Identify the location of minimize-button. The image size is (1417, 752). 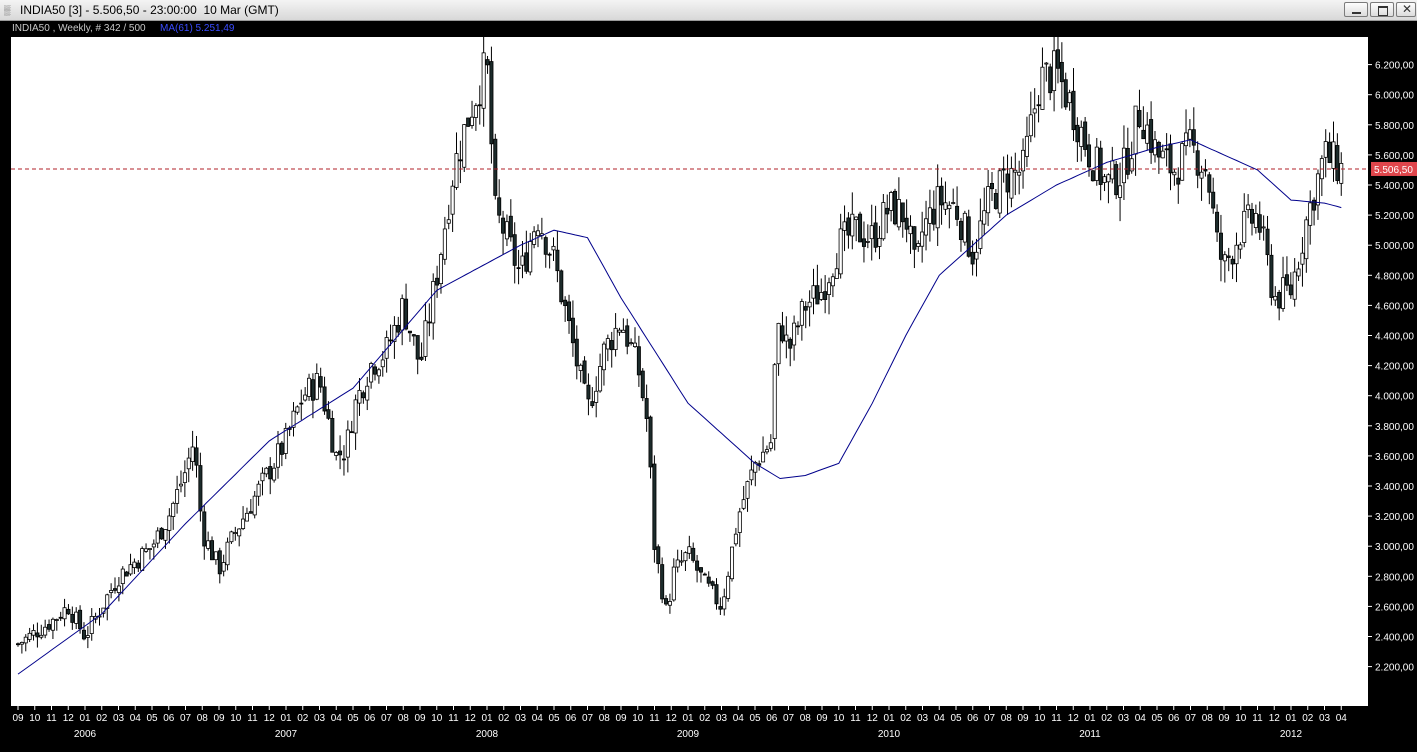
(1356, 9).